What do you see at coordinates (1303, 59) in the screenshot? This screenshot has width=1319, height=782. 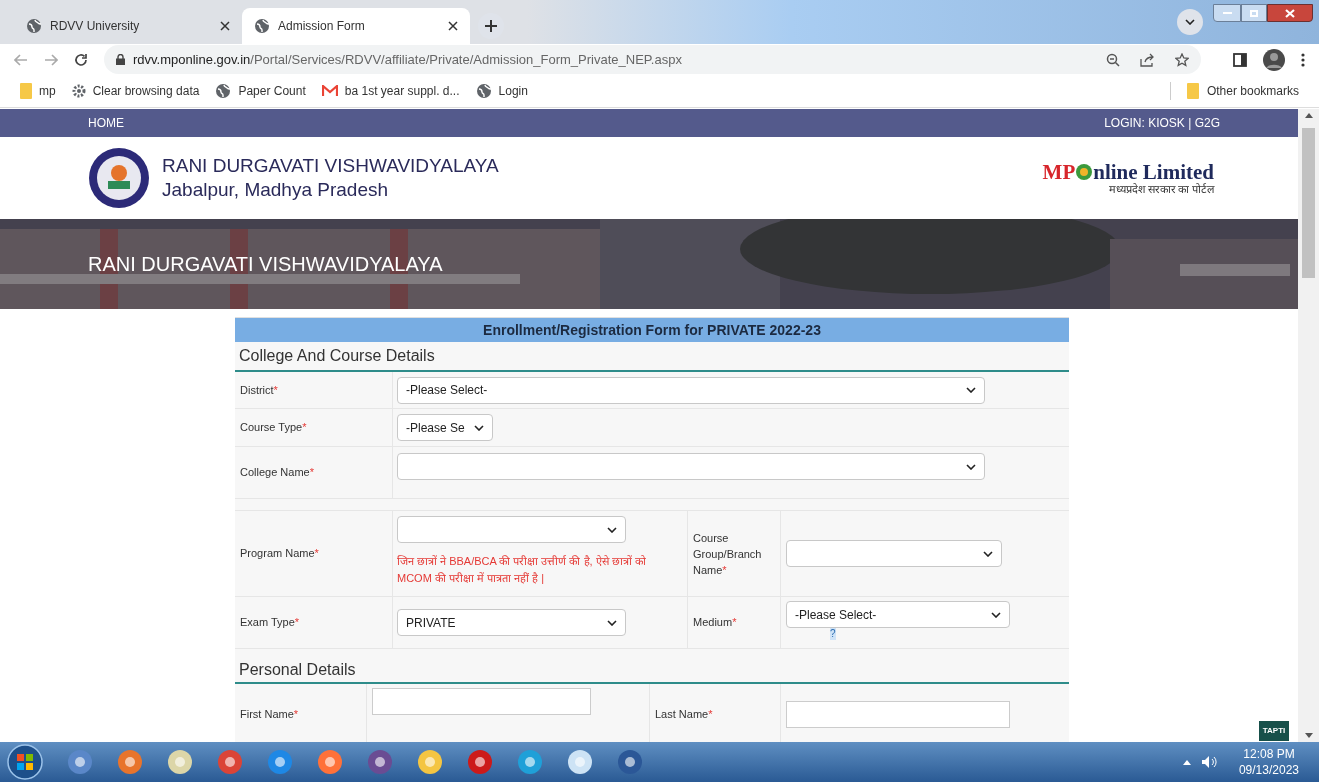 I see `menu-icon` at bounding box center [1303, 59].